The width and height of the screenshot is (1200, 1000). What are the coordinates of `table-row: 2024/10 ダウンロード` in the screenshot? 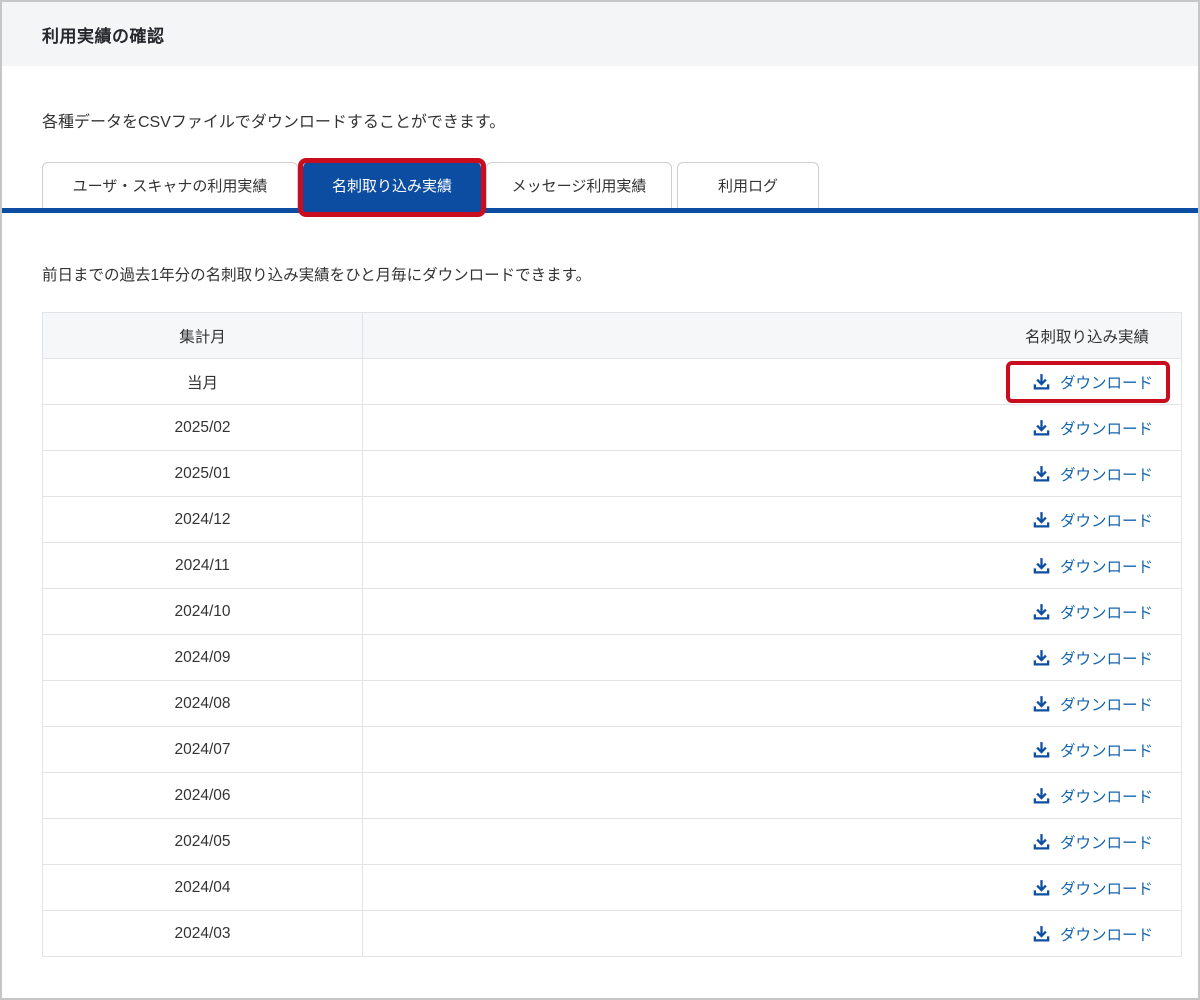 It's located at (612, 611).